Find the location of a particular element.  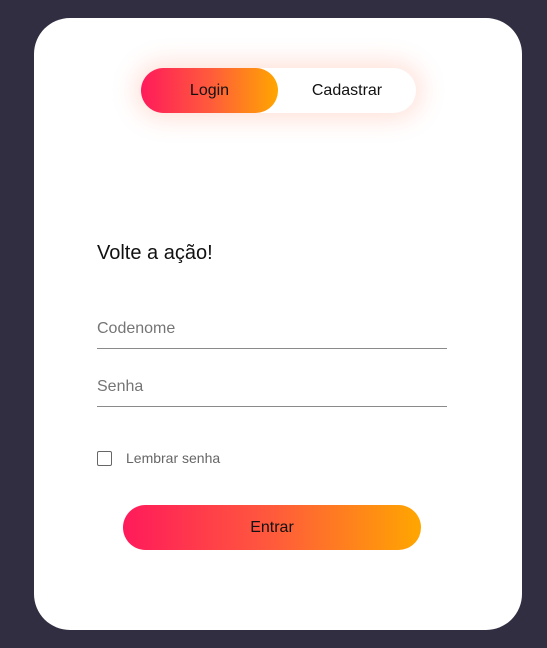

password-input is located at coordinates (272, 387).